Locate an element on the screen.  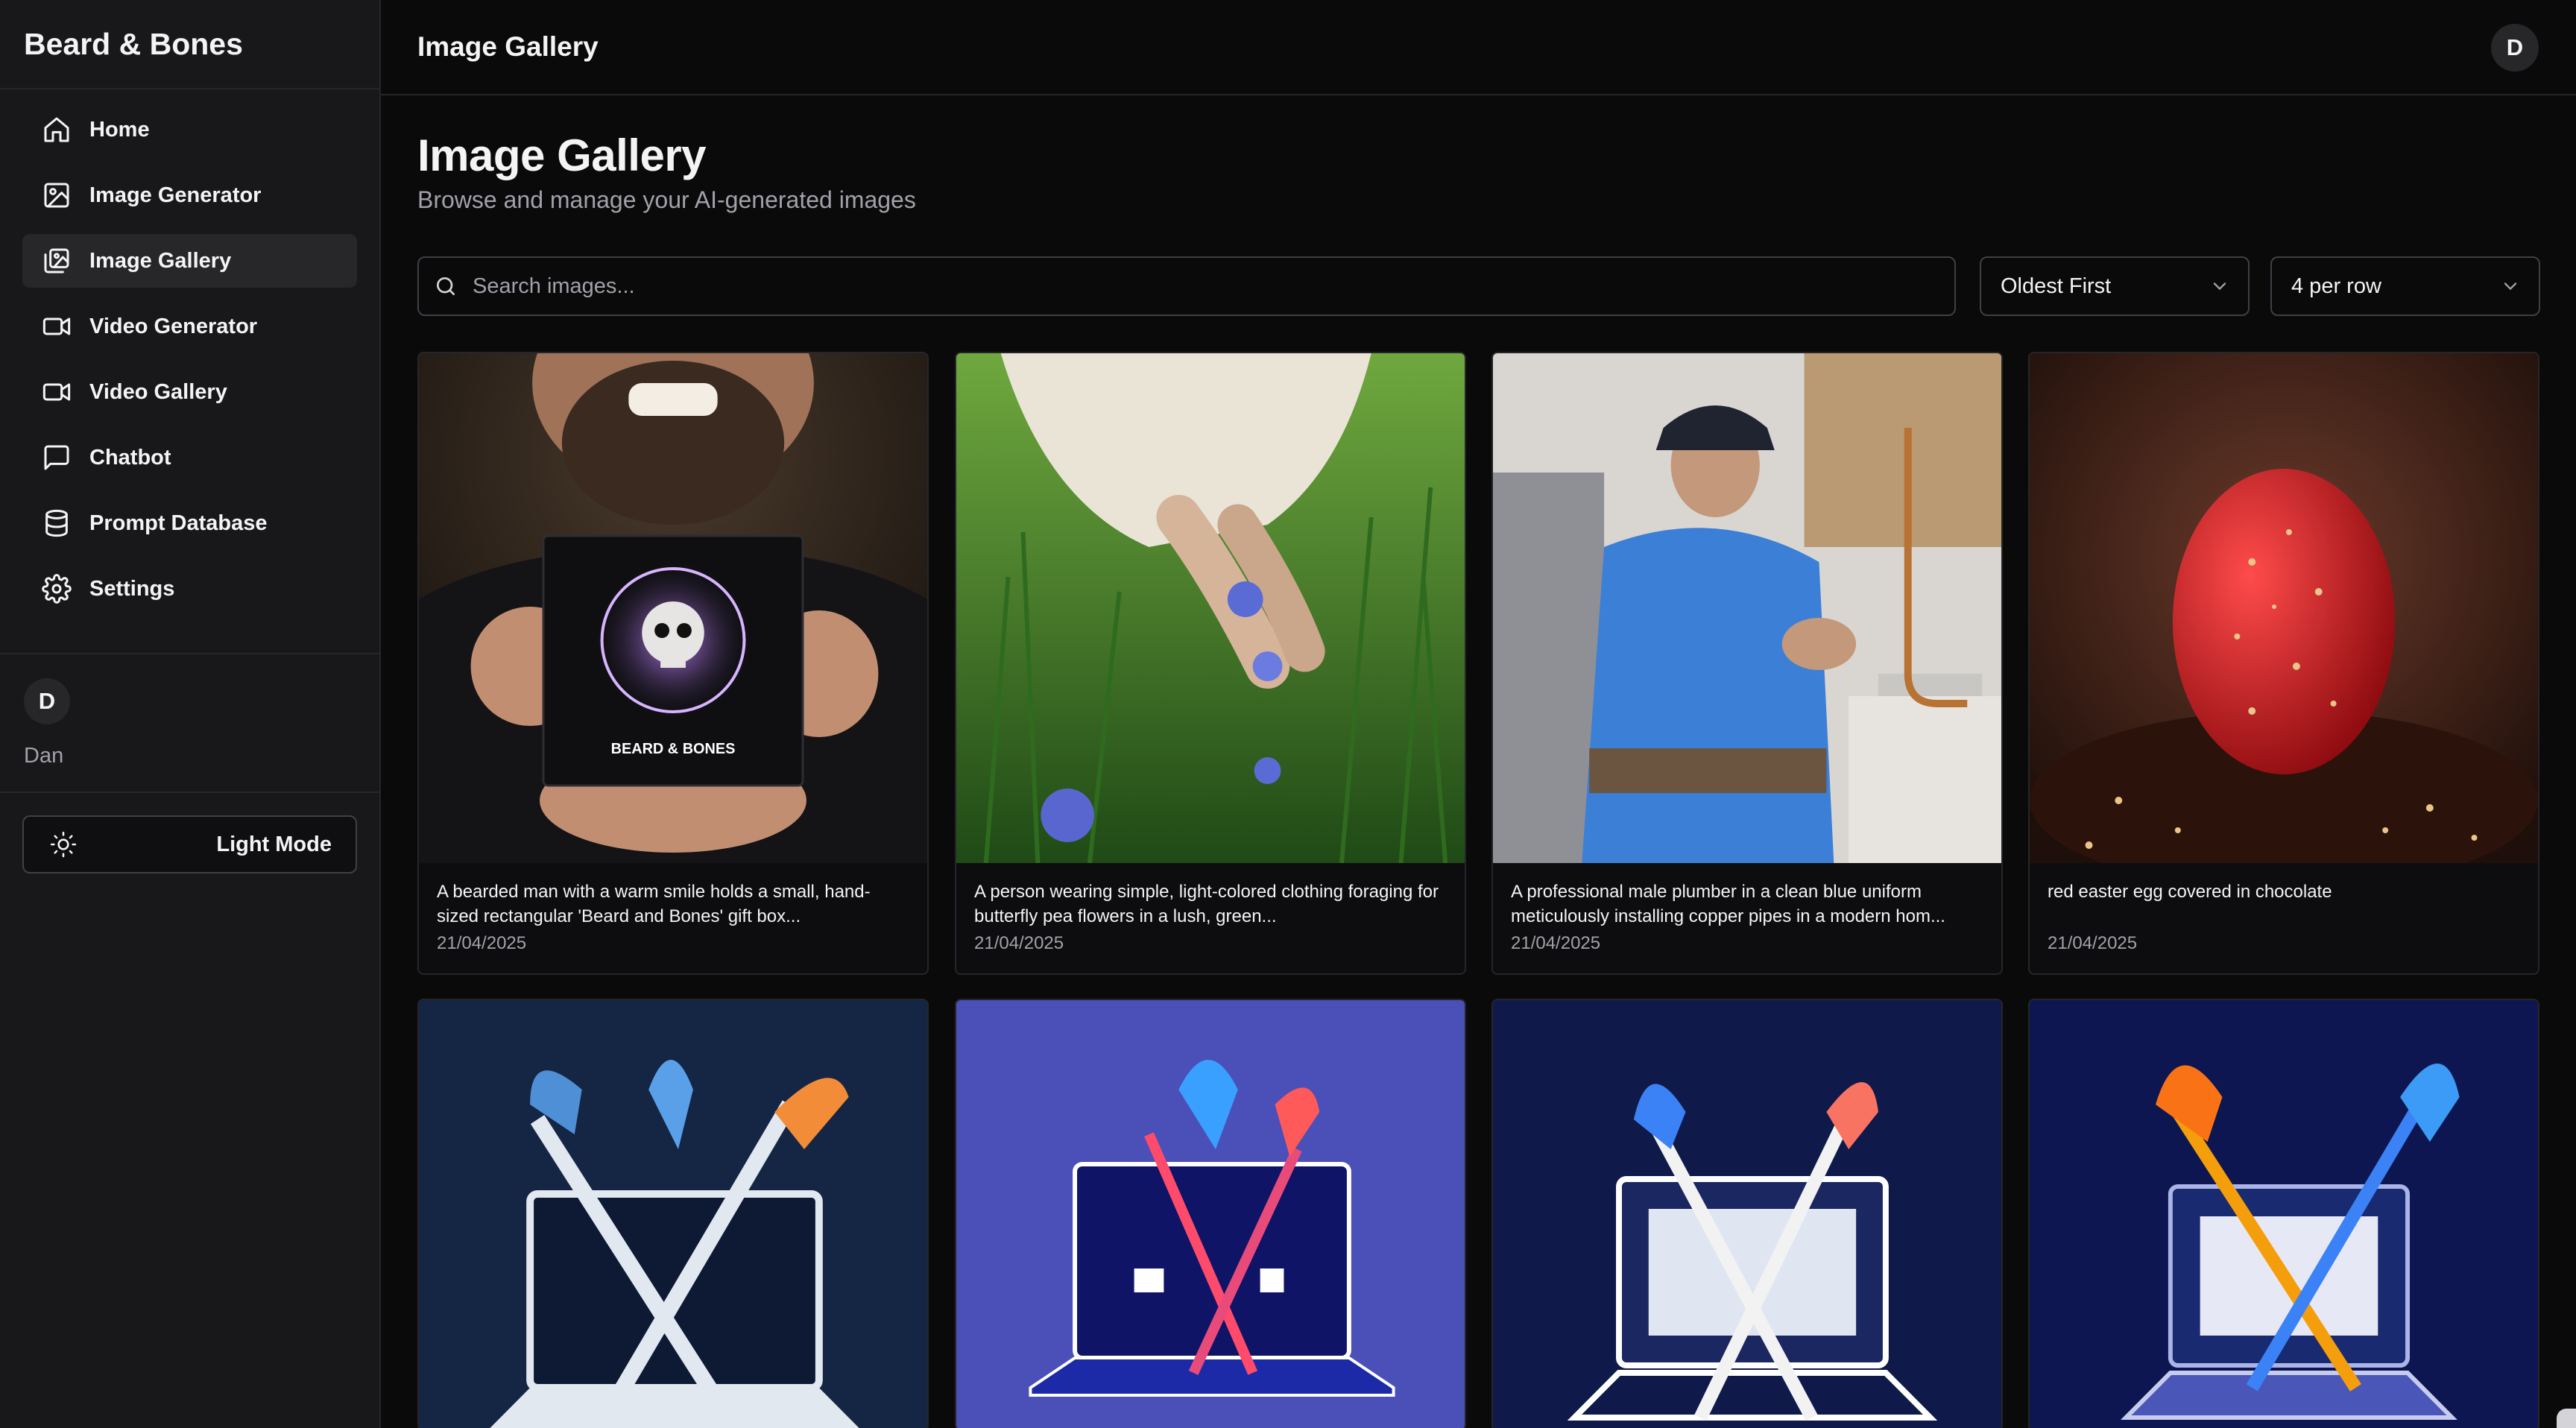
gallery-image: BEARD & BONES is located at coordinates (673, 608).